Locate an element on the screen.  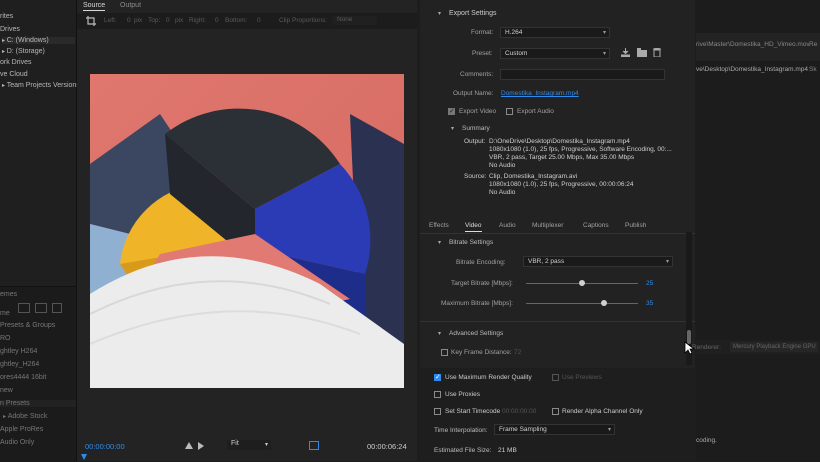
max-bitrate-label: Maximum Bitrate [Mbps]: is located at coordinates (477, 303).